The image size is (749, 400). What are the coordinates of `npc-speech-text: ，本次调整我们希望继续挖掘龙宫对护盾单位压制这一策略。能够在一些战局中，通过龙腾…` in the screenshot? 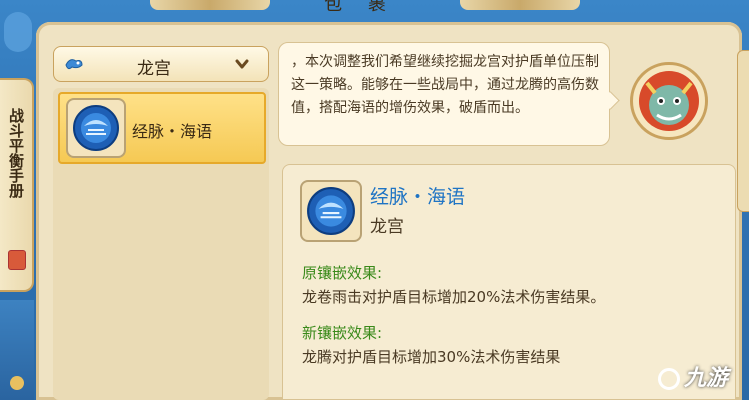 It's located at (445, 85).